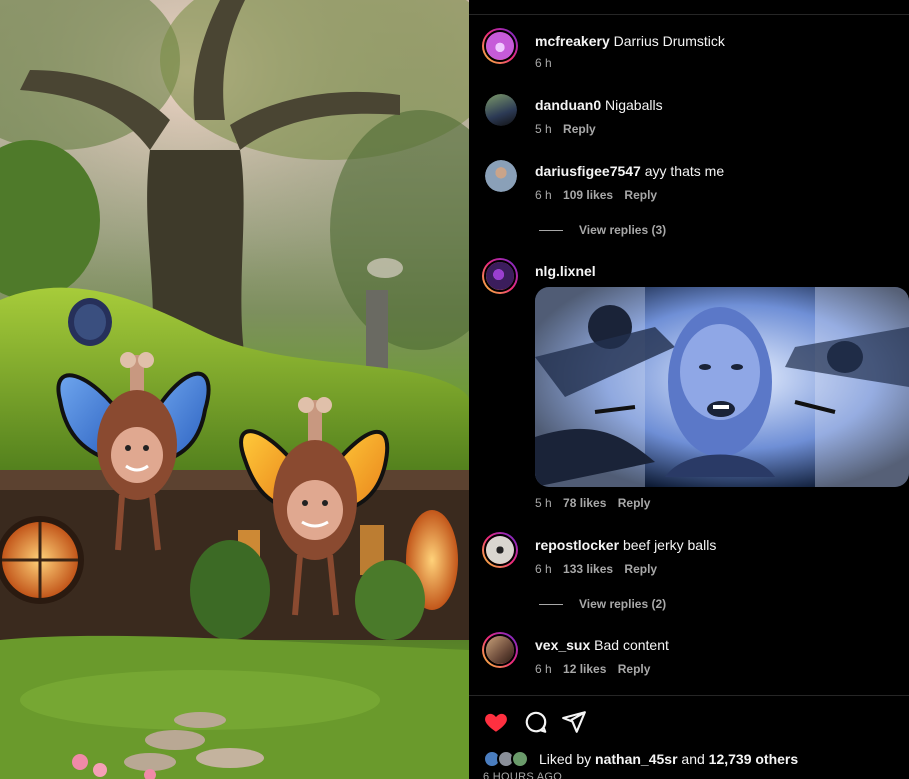  I want to click on liked-by-prefix: Liked by, so click(565, 759).